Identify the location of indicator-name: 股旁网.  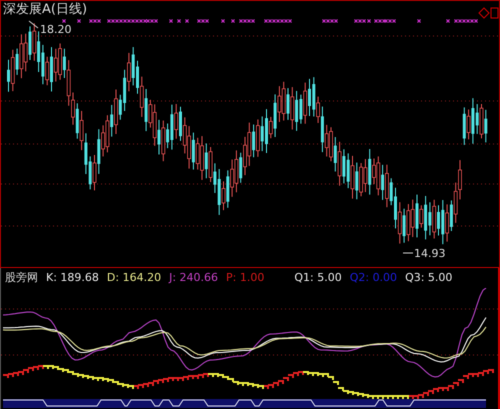
(21, 278).